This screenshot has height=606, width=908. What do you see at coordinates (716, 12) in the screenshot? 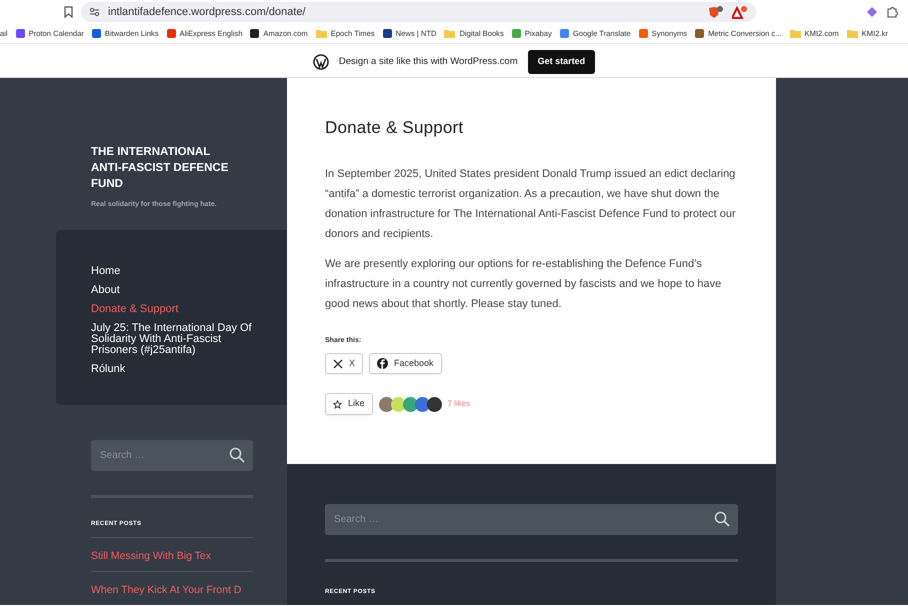
I see `shield-icon` at bounding box center [716, 12].